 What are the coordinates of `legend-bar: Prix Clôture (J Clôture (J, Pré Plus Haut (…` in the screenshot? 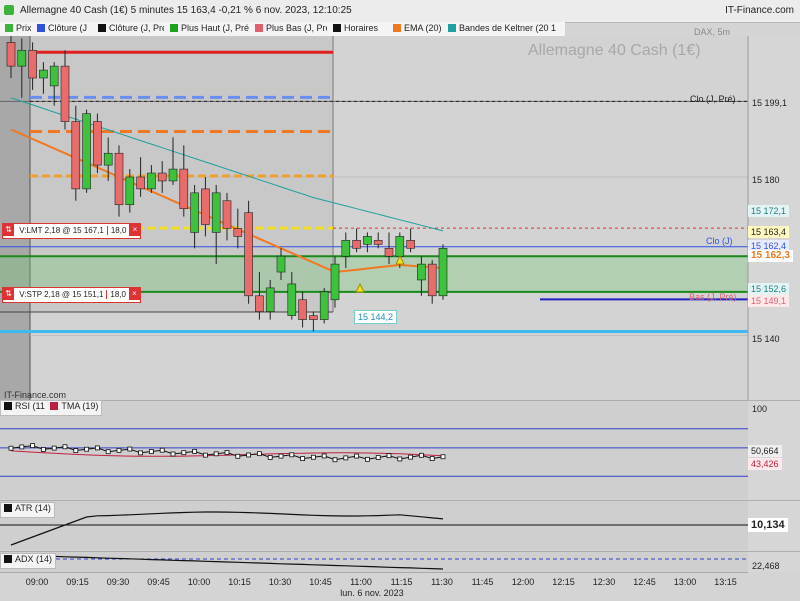 It's located at (282, 29).